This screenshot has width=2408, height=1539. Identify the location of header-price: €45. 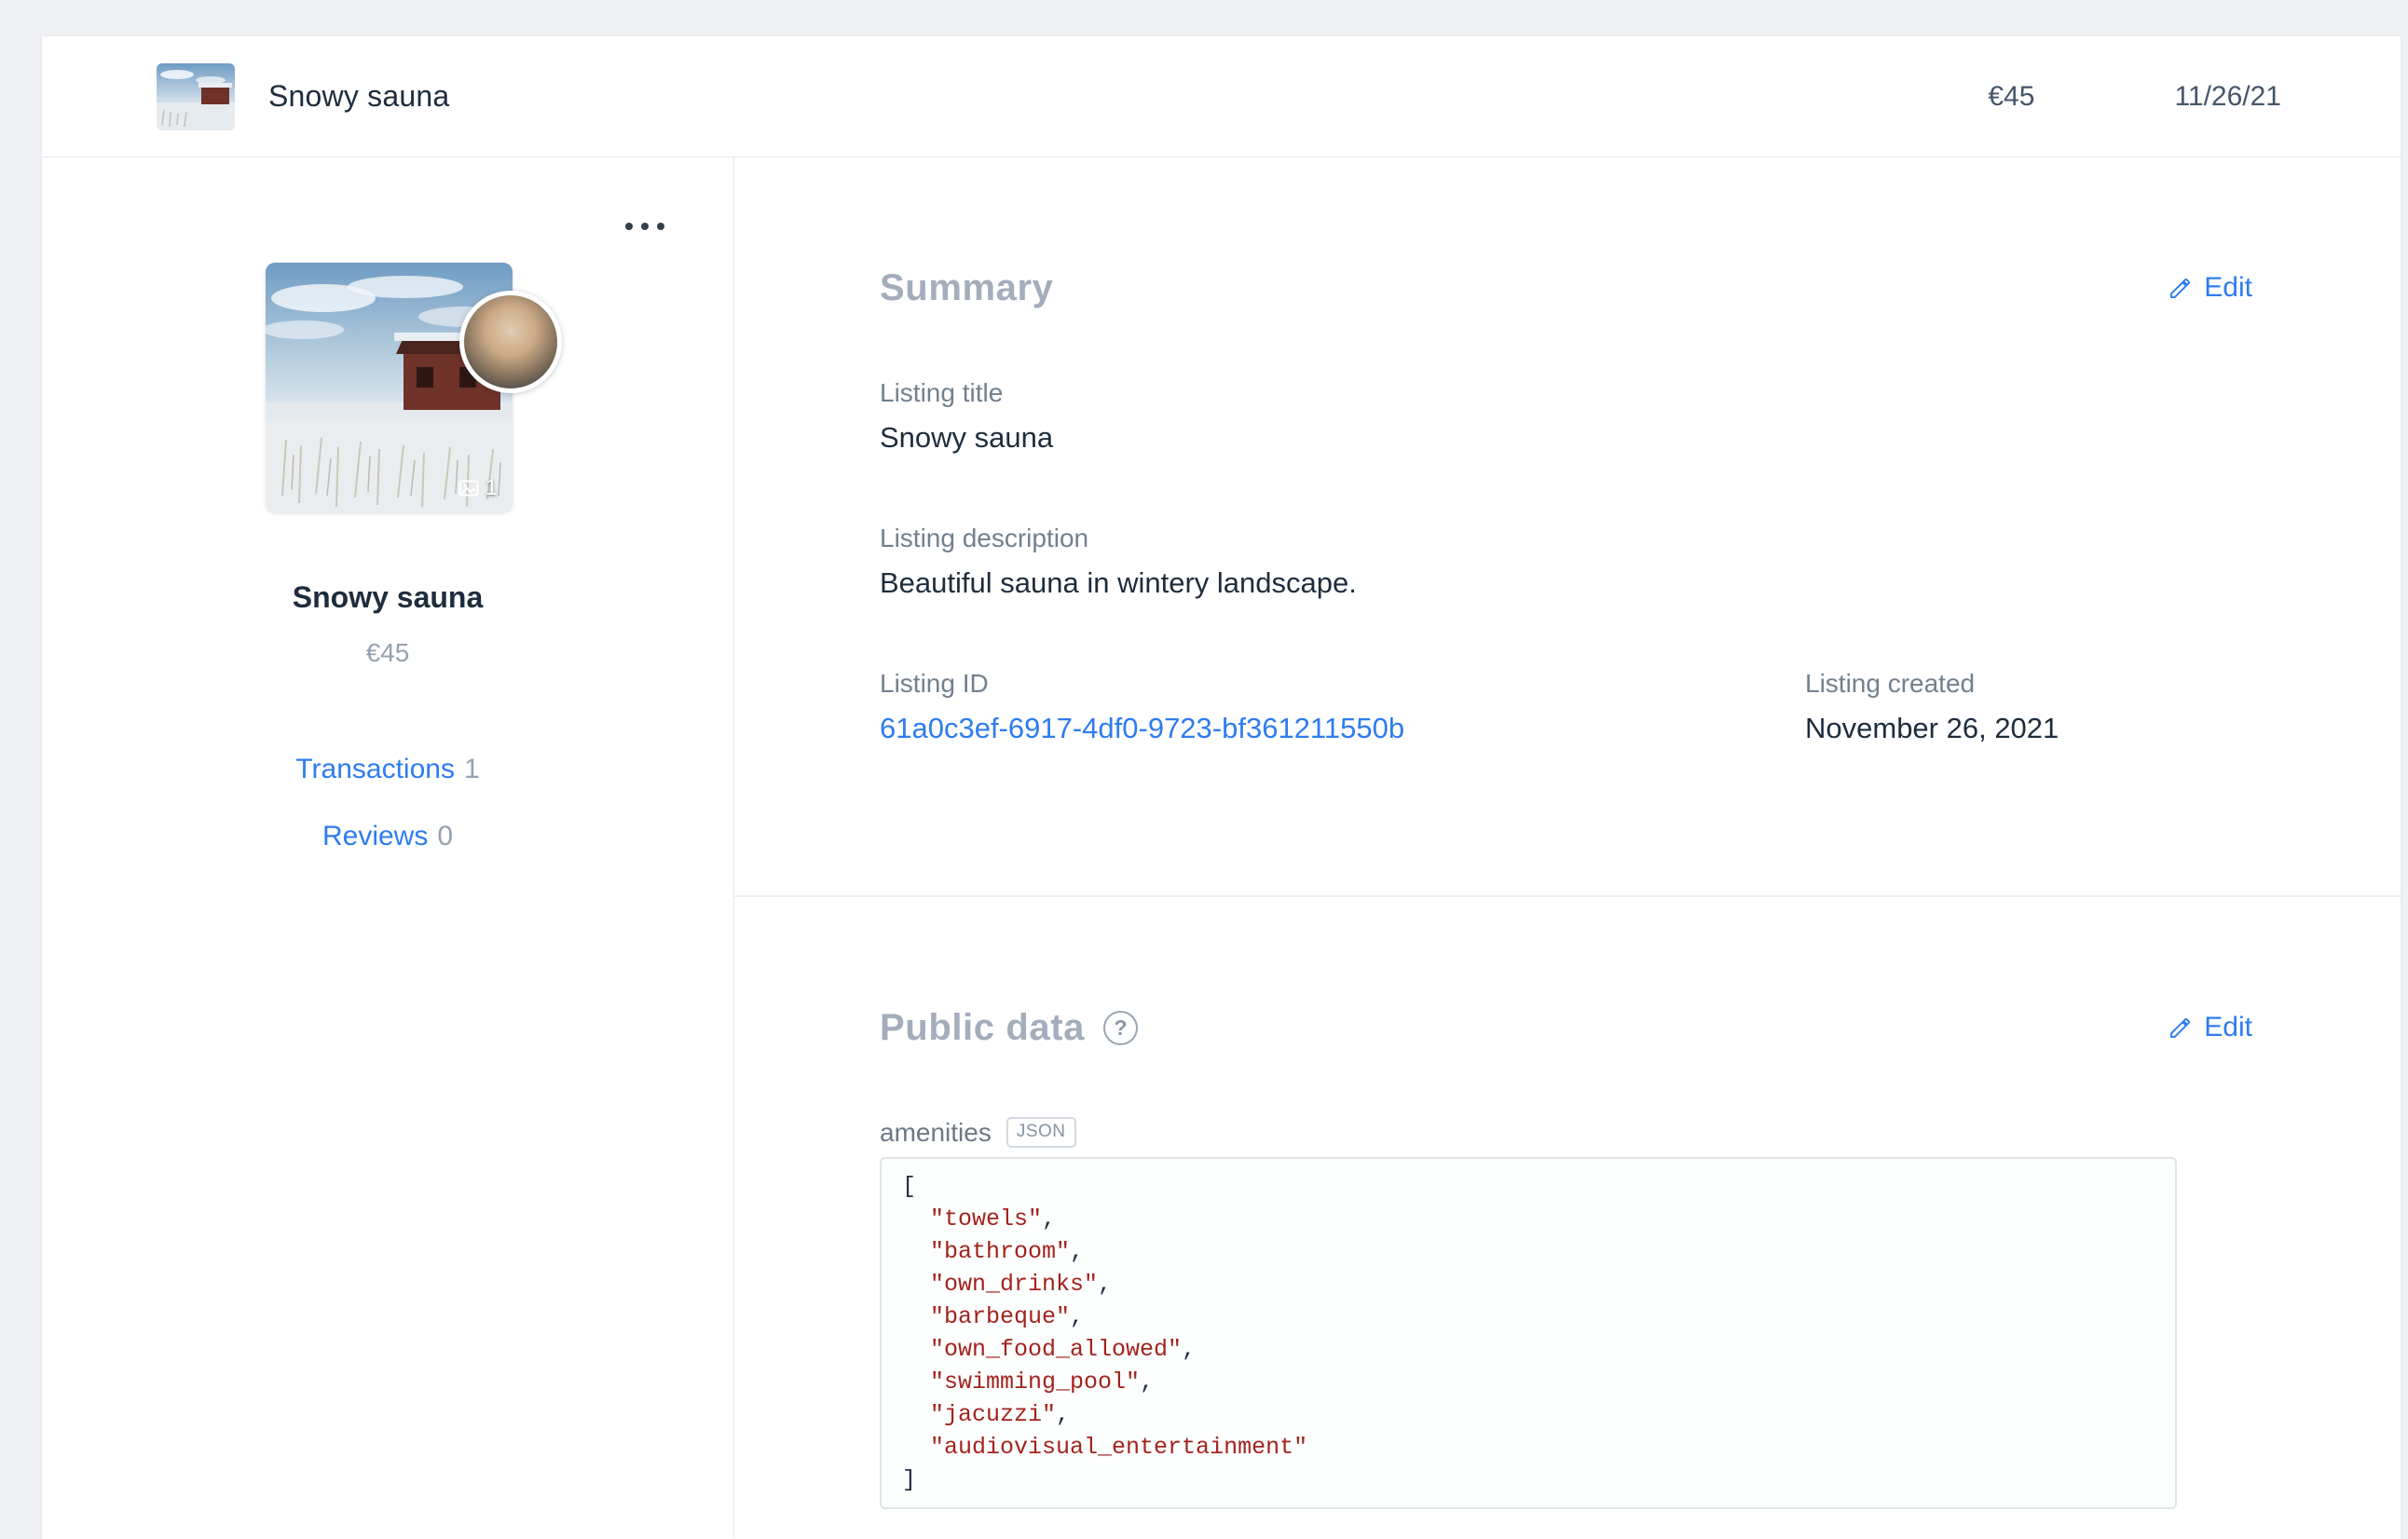
(2011, 96).